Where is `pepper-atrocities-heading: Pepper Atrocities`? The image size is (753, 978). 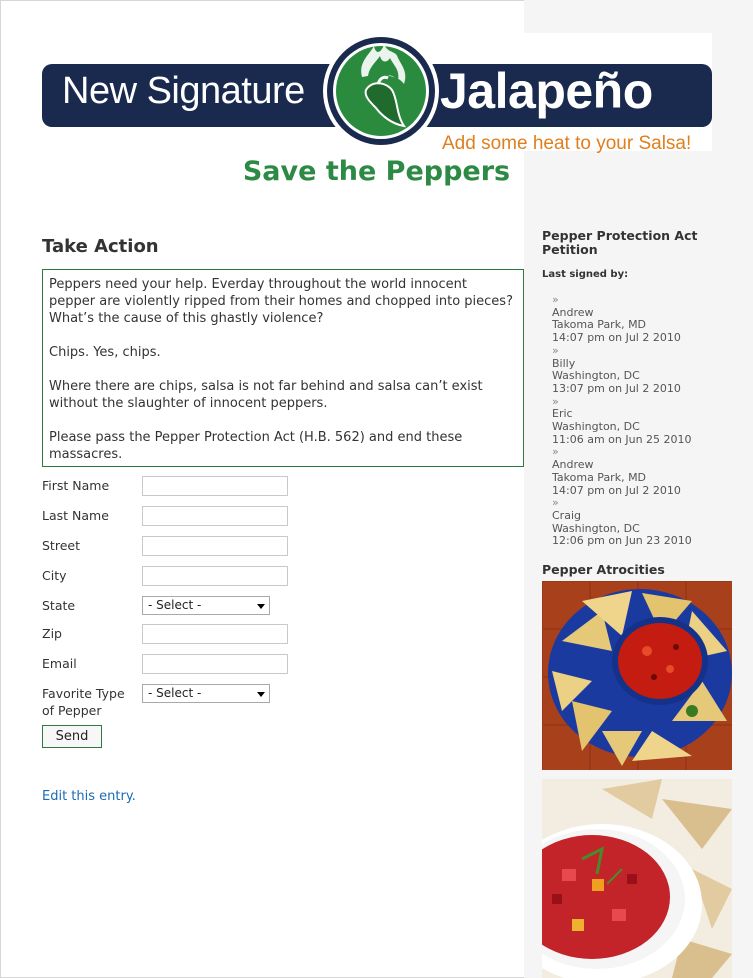 pepper-atrocities-heading: Pepper Atrocities is located at coordinates (603, 569).